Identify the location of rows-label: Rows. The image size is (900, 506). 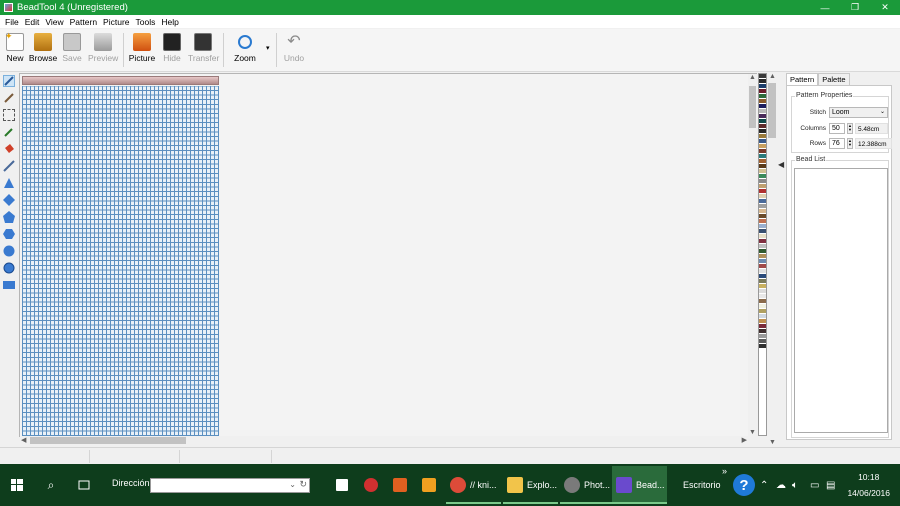
(817, 143).